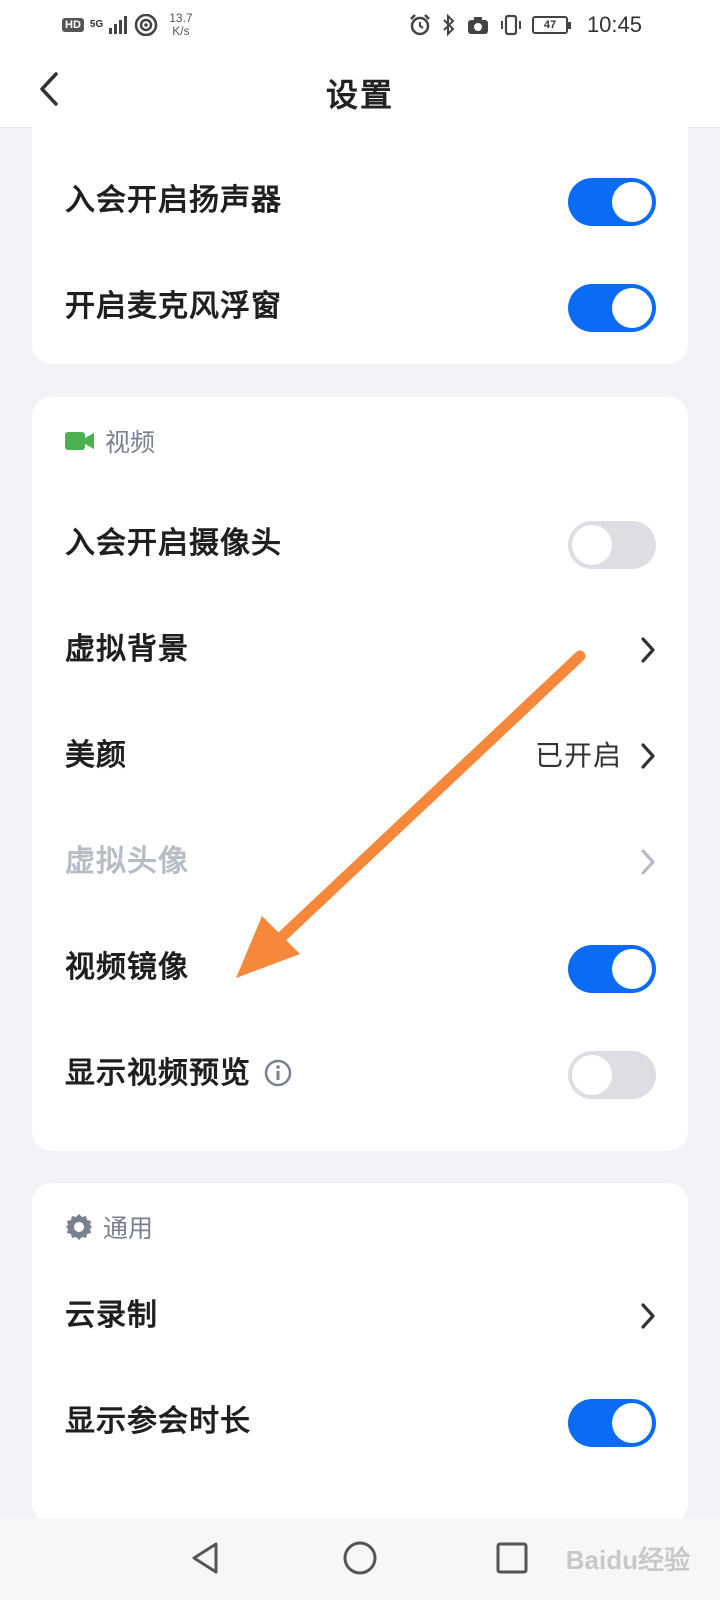 The height and width of the screenshot is (1600, 720). I want to click on setting-row-video-mirror: 视频镜像, so click(360, 968).